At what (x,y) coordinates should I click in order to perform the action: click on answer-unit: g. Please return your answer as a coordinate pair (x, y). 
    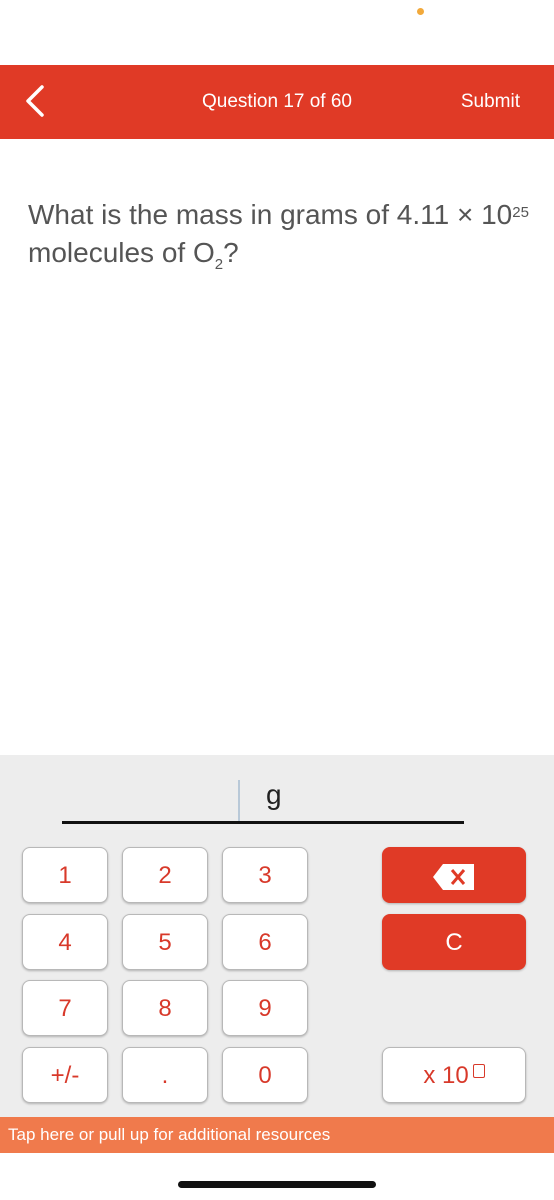
    Looking at the image, I should click on (274, 794).